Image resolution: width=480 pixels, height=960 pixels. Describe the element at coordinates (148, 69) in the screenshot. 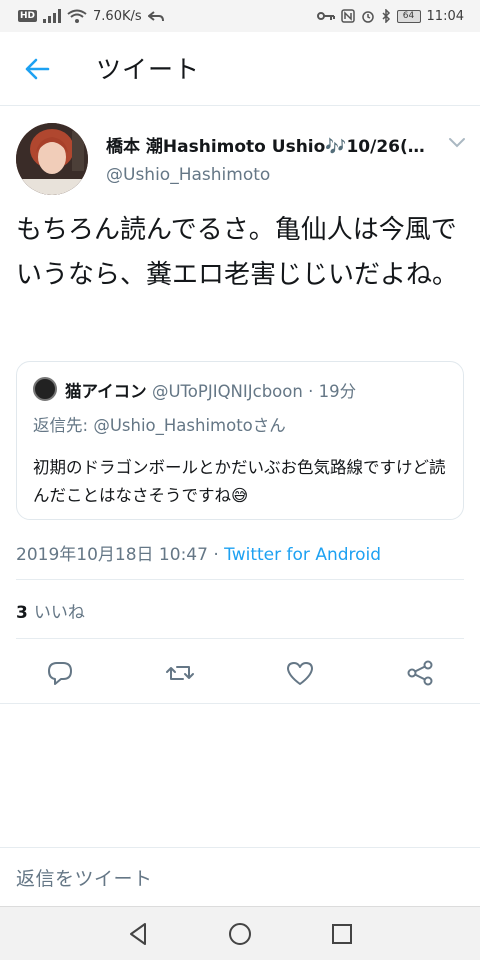

I see `page-title: ツイート` at that location.